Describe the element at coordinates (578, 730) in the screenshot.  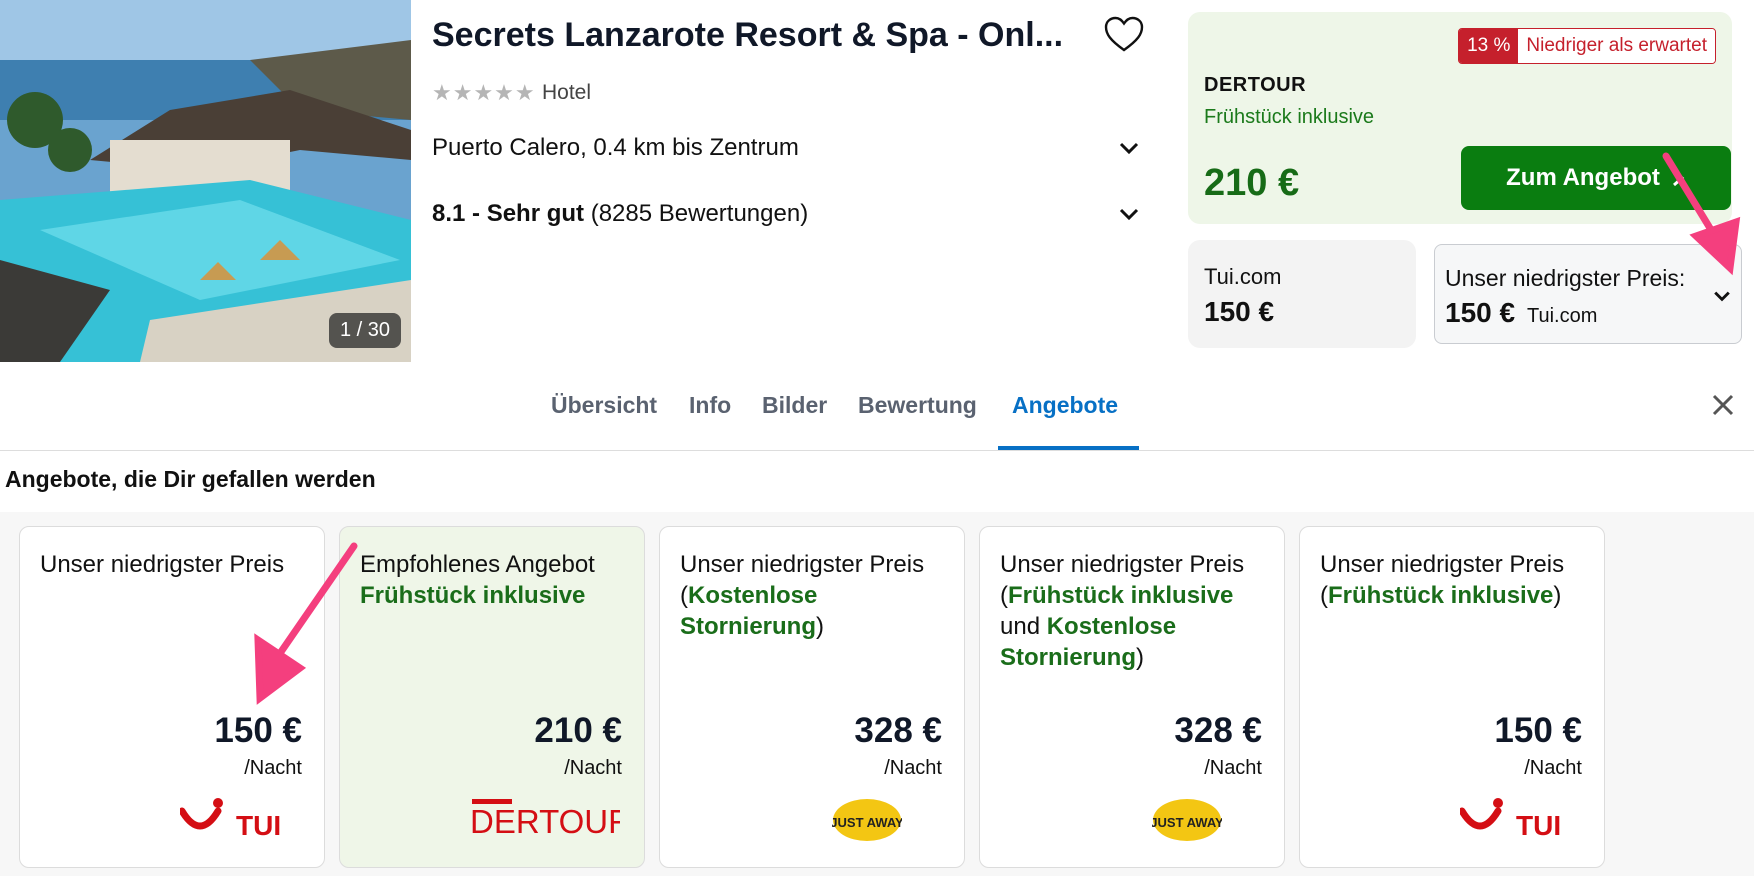
I see `card-price: 210 €` at that location.